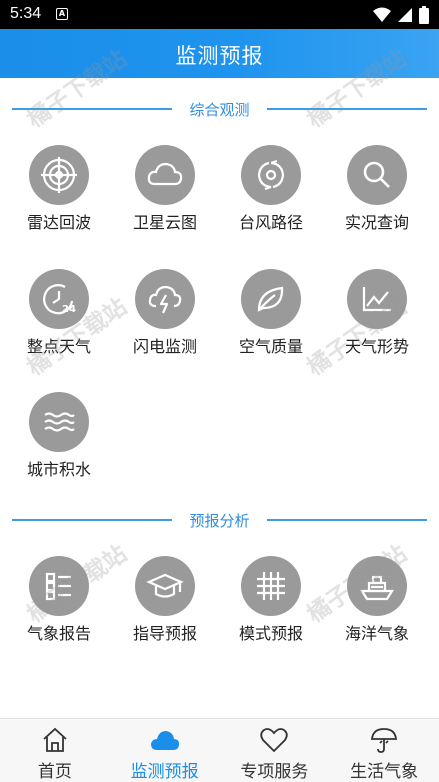 The width and height of the screenshot is (439, 782). Describe the element at coordinates (58, 469) in the screenshot. I see `tile-label: 城市积水` at that location.